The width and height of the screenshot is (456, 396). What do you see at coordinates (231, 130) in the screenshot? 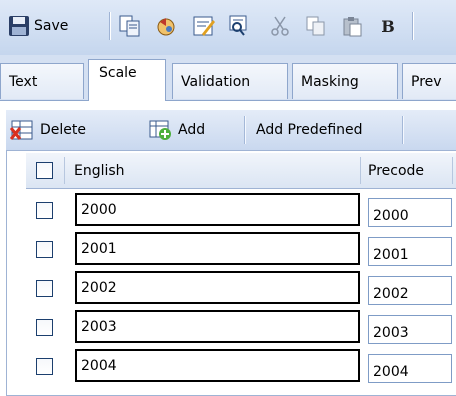
I see `grid-action-bar: Delete Add Add Predefined` at bounding box center [231, 130].